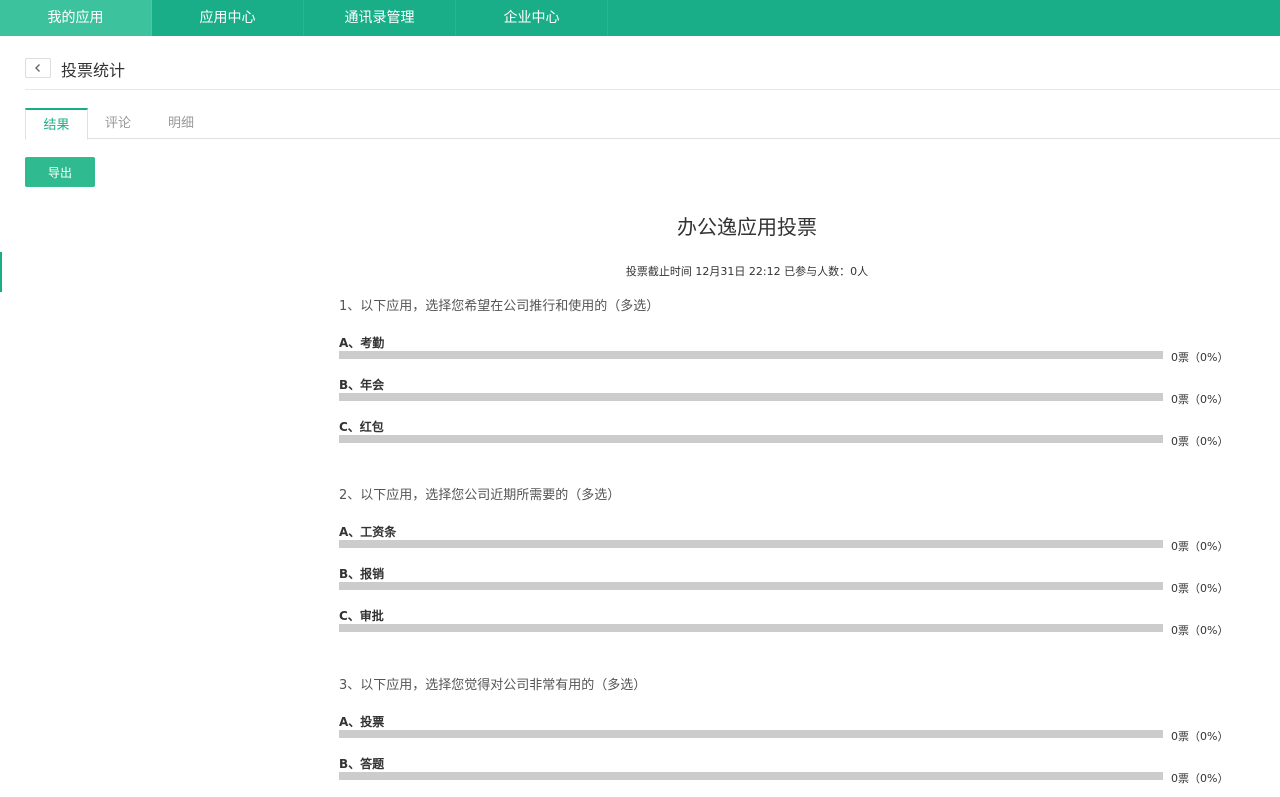 The height and width of the screenshot is (797, 1280). I want to click on top-nav: 我的应用 应用中心 通讯录管理 企业中心, so click(640, 18).